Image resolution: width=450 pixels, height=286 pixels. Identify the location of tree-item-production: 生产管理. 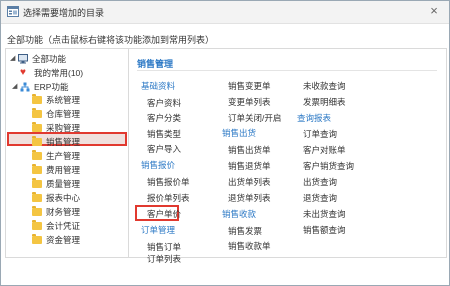
(56, 156).